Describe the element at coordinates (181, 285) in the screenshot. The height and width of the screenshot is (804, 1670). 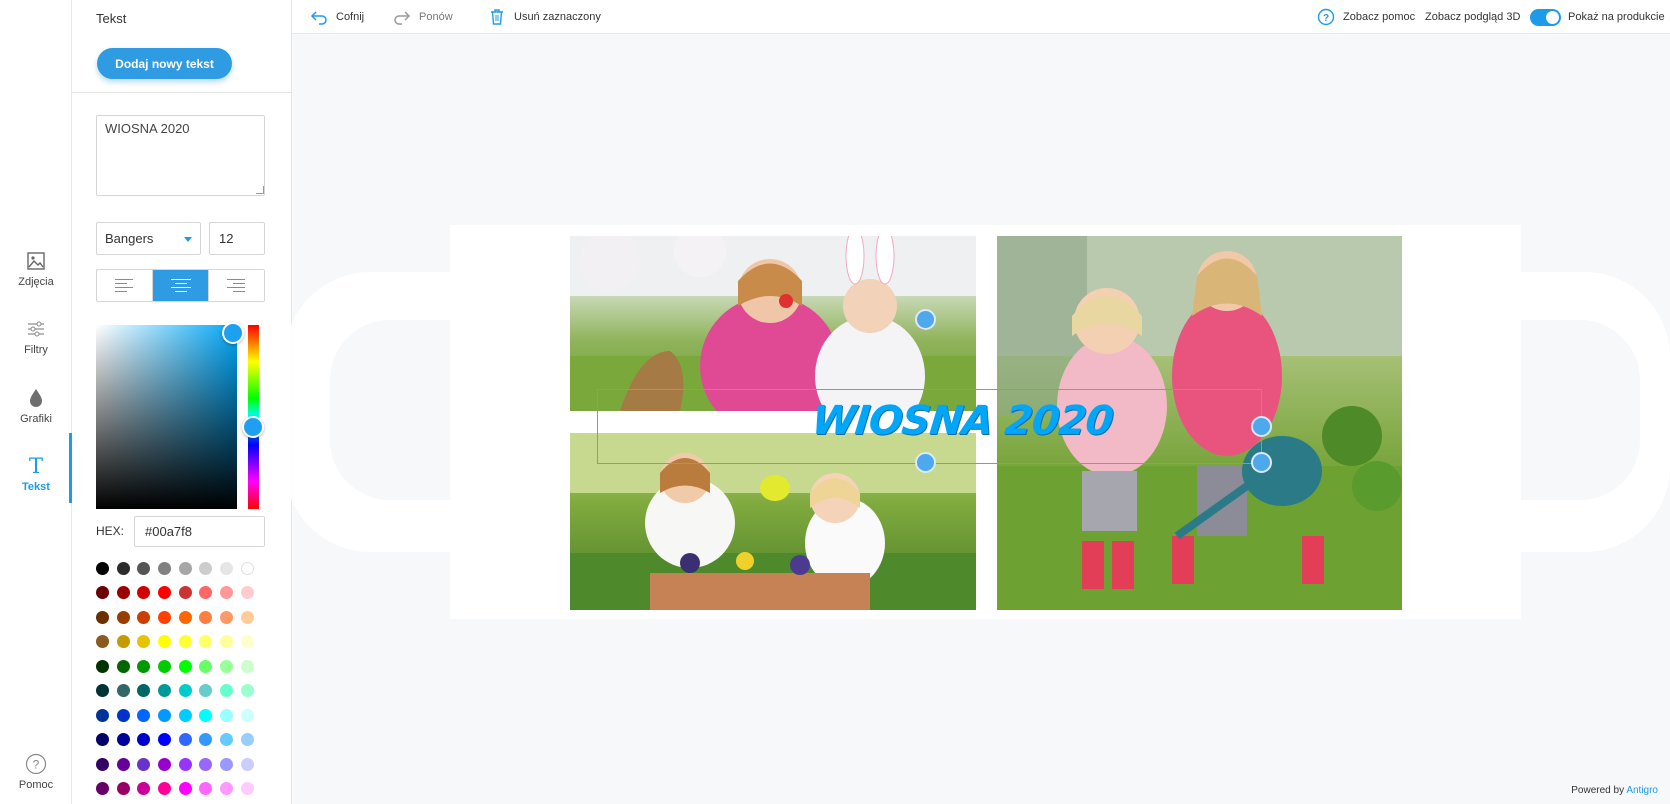
I see `align-center-button` at that location.